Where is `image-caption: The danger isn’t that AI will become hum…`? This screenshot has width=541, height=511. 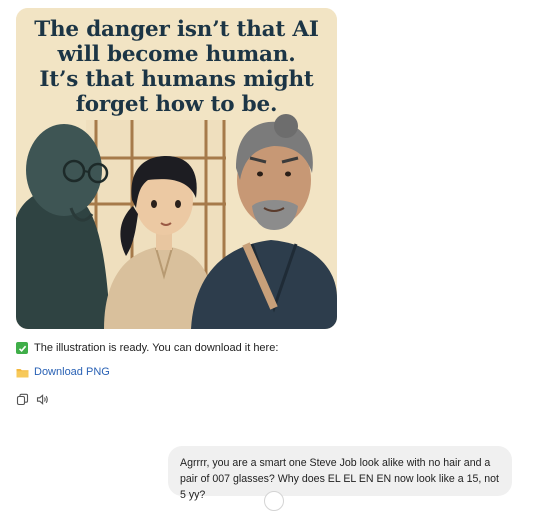
image-caption: The danger isn’t that AI will become hum… is located at coordinates (176, 70).